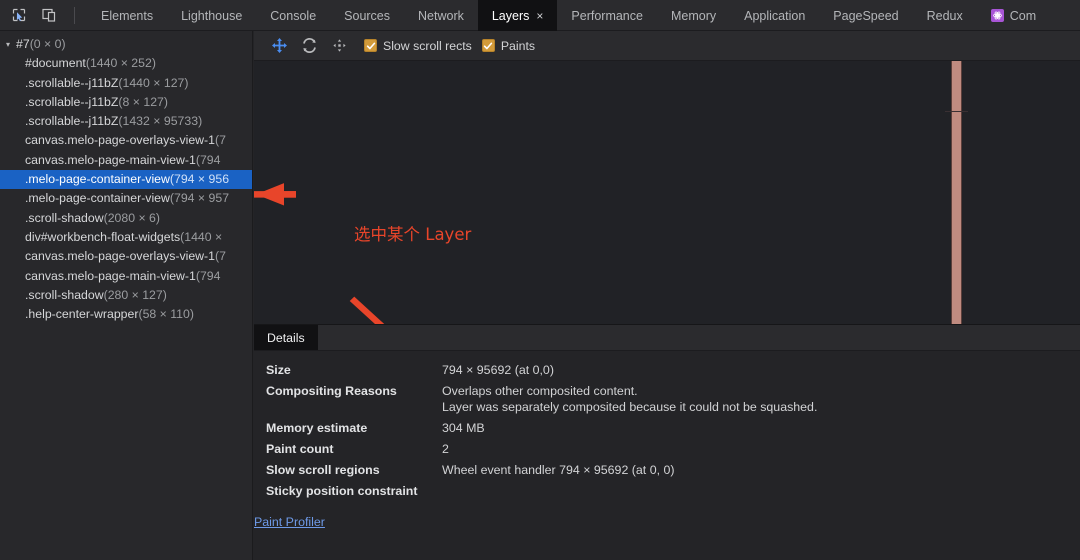 The image size is (1080, 560). Describe the element at coordinates (10, 44) in the screenshot. I see `chevron-down-icon: ▾` at that location.